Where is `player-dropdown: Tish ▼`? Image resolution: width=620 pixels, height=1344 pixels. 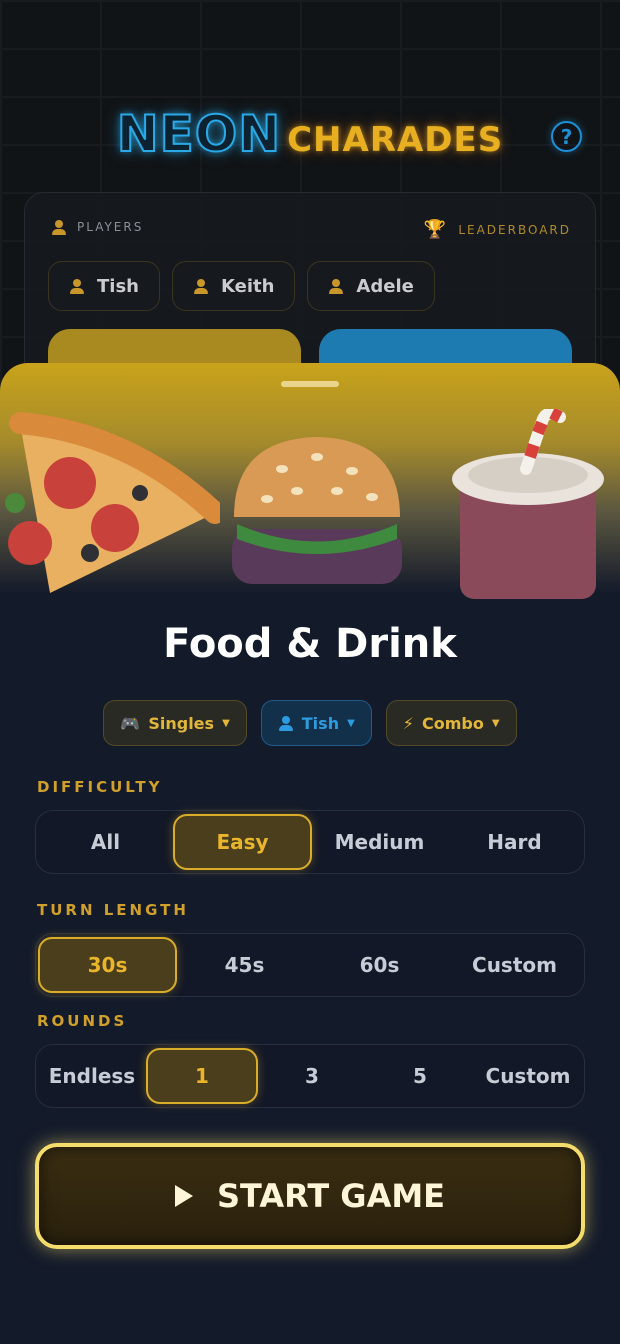 player-dropdown: Tish ▼ is located at coordinates (316, 723).